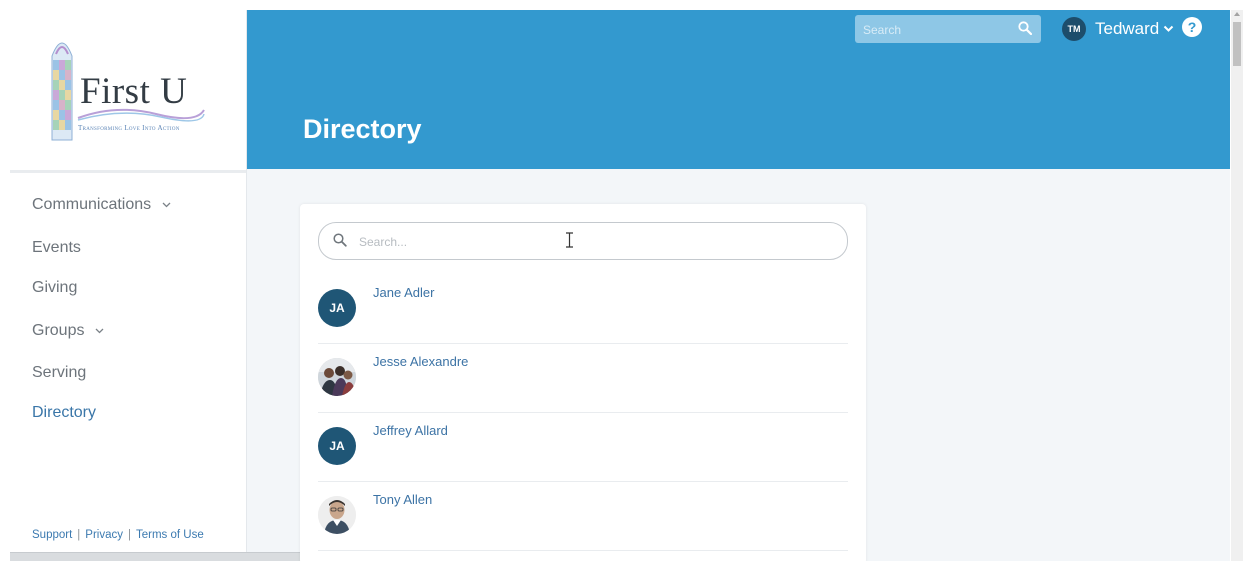 This screenshot has height=561, width=1243. Describe the element at coordinates (62, 91) in the screenshot. I see `stained-glass-window-icon` at that location.